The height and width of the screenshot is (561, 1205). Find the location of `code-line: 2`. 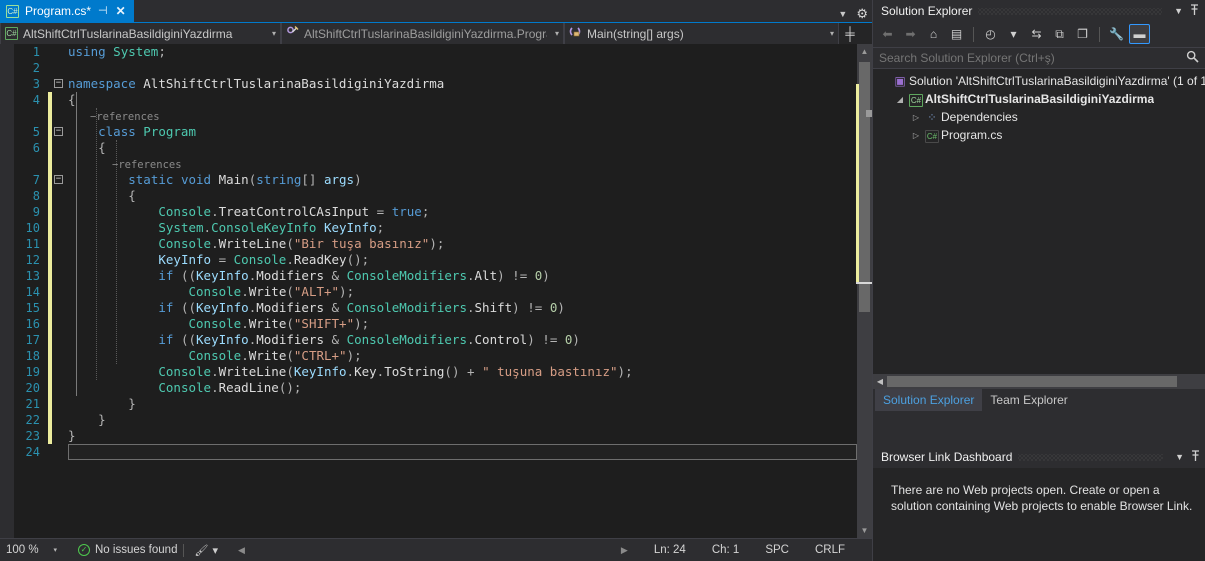

code-line: 2 is located at coordinates (428, 68).